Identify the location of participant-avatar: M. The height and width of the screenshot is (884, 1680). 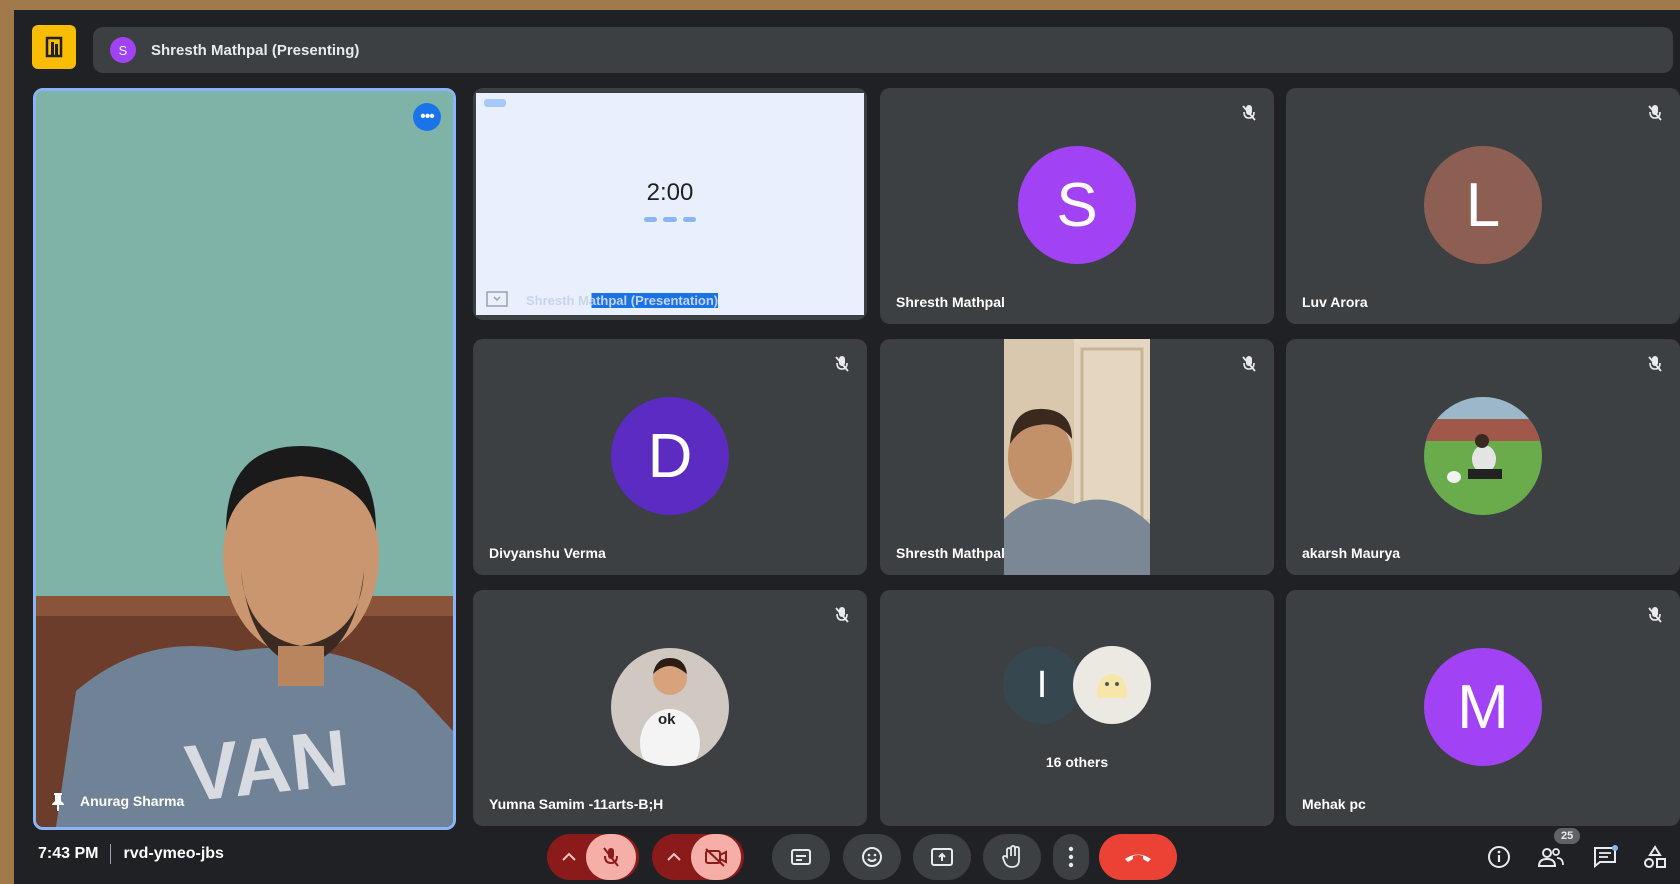
(1483, 707).